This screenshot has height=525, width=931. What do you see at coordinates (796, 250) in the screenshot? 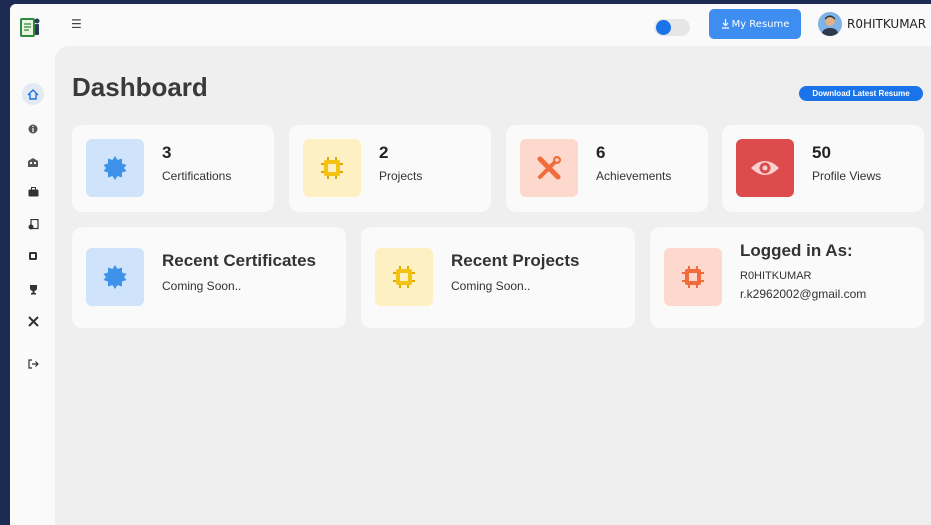
I see `card-title: Logged in As:` at bounding box center [796, 250].